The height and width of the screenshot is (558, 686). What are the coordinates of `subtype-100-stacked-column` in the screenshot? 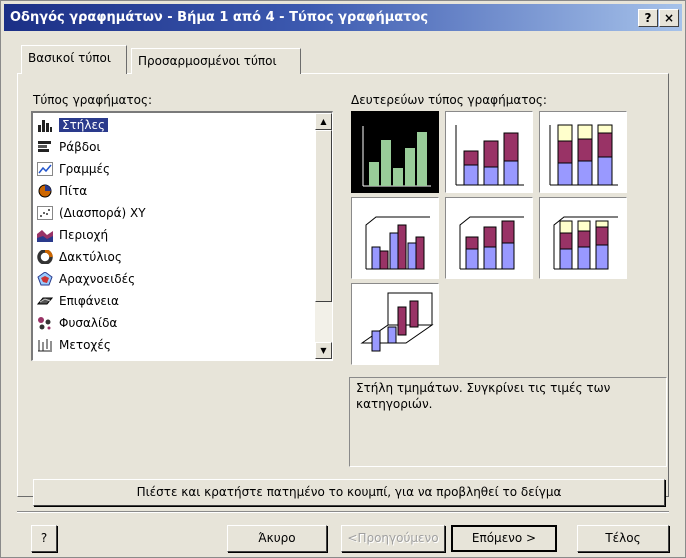 It's located at (583, 152).